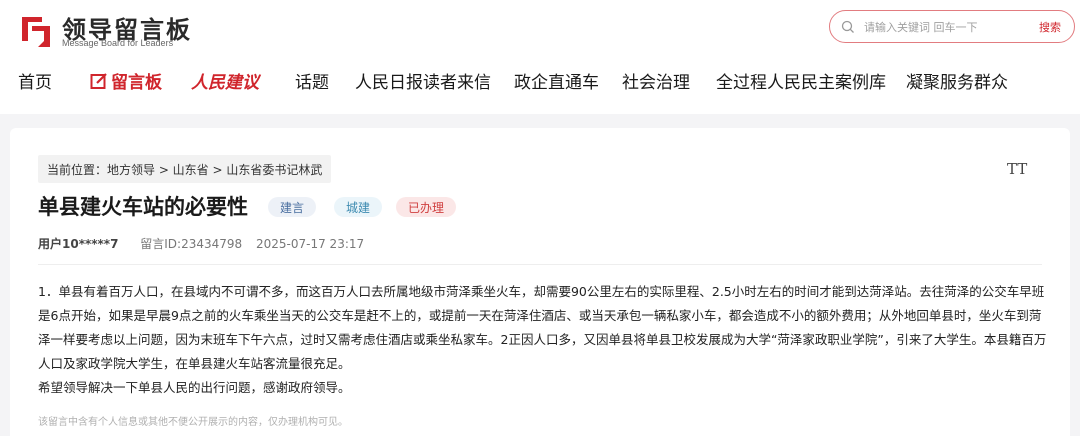  I want to click on nav-item-topics: 话题, so click(312, 80).